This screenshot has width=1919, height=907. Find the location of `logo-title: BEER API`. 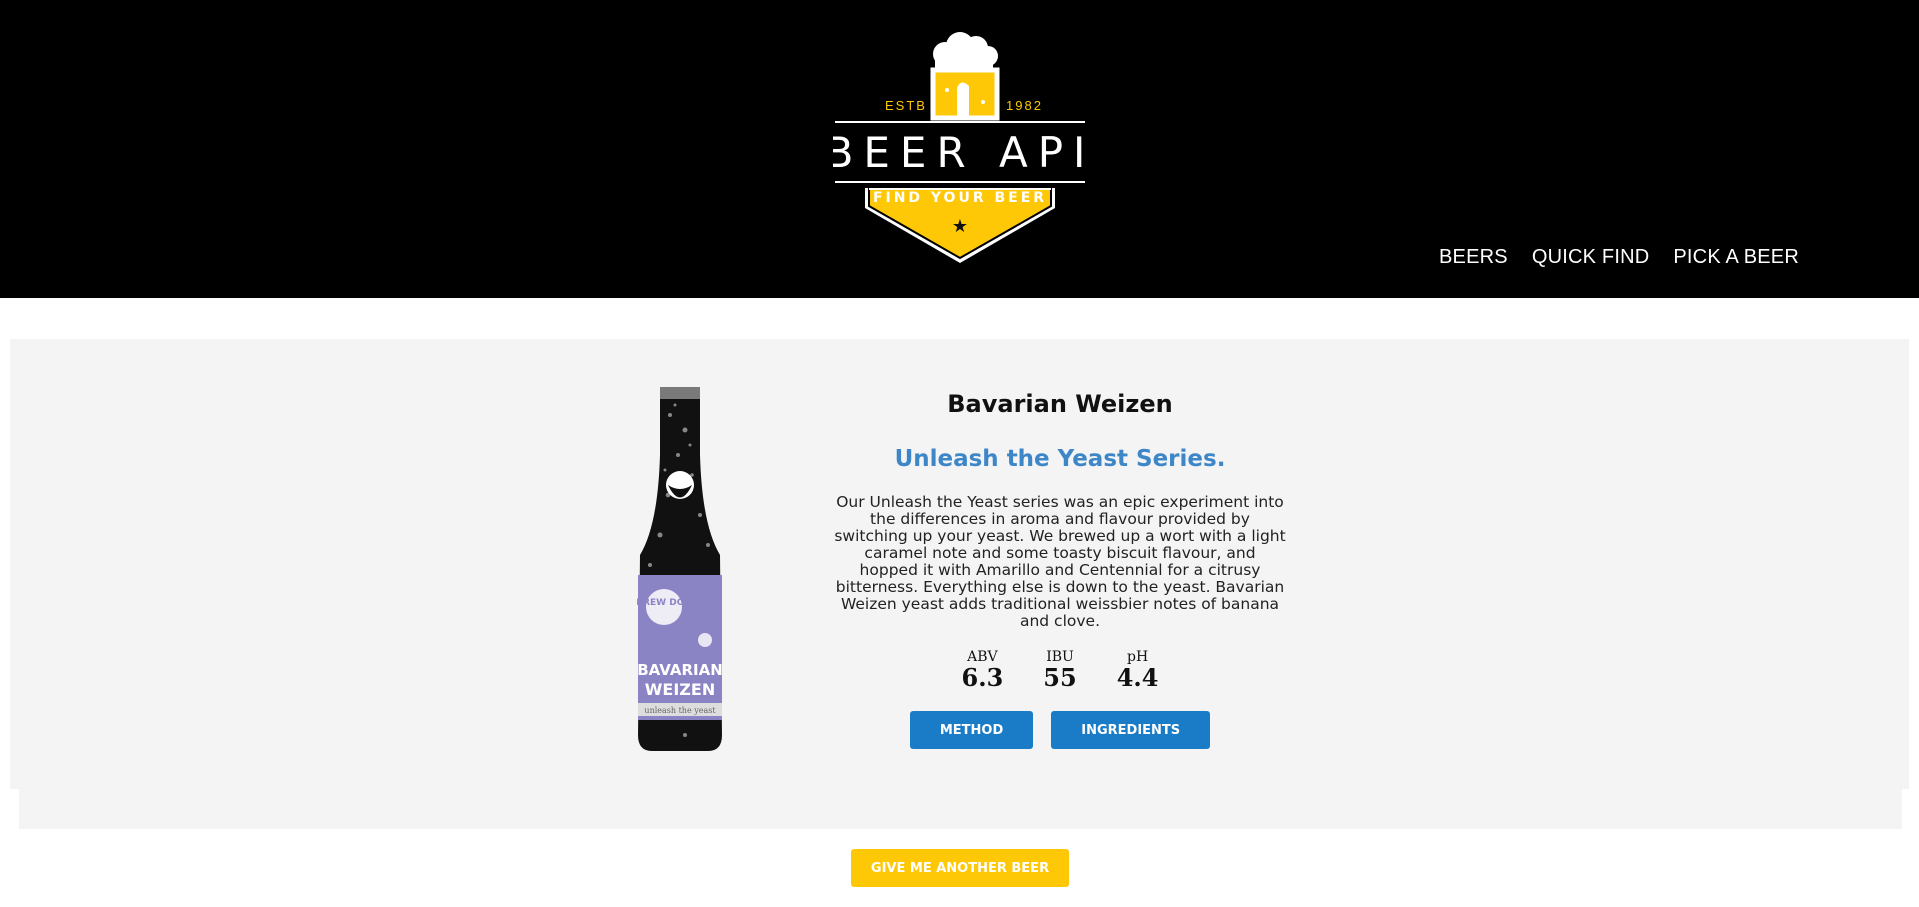

logo-title: BEER API is located at coordinates (960, 152).